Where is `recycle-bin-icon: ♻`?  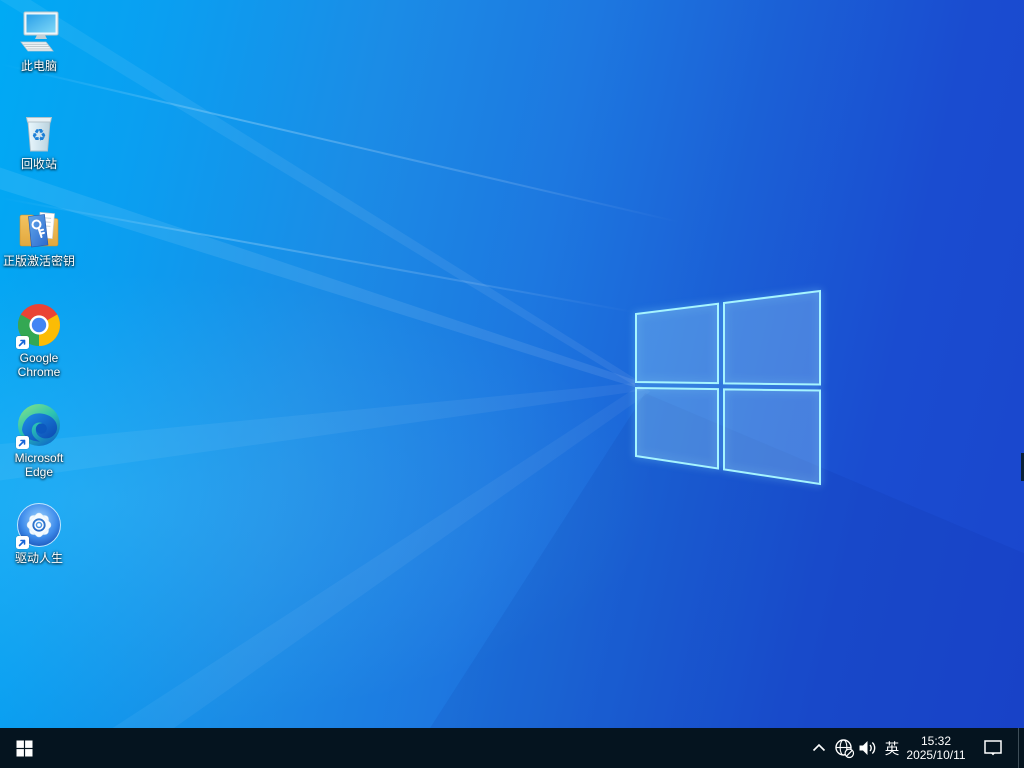
recycle-bin-icon: ♻ is located at coordinates (39, 134).